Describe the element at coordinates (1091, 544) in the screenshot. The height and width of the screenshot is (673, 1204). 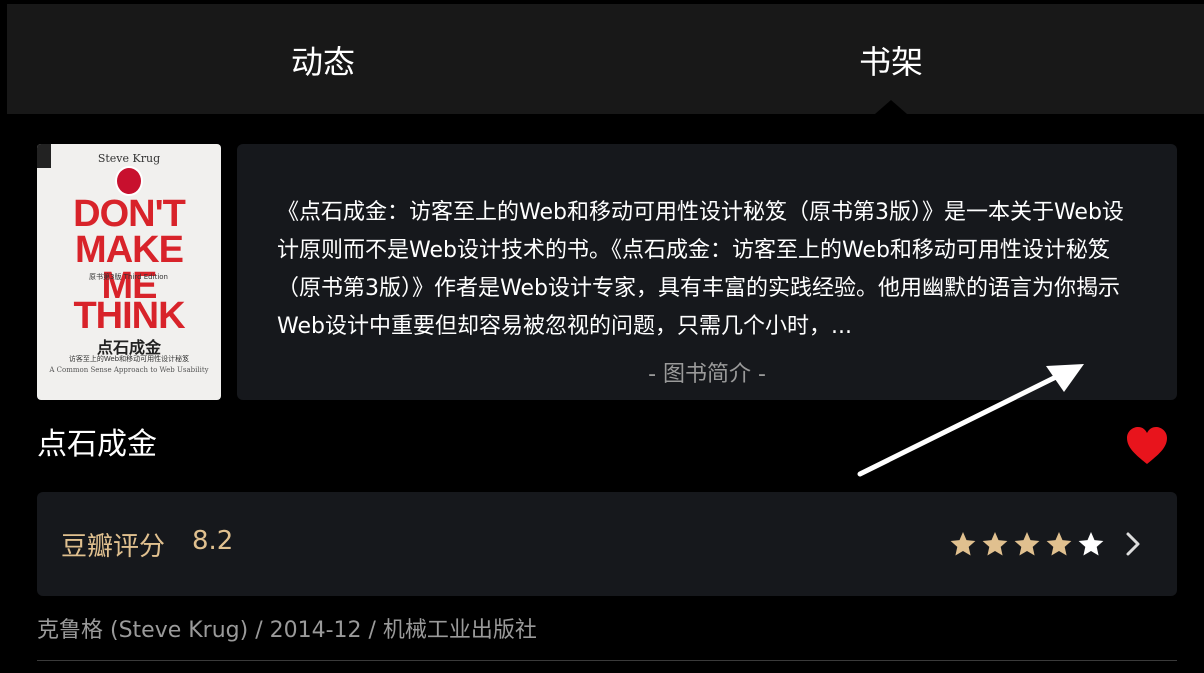
I see `star-empty-icon` at that location.